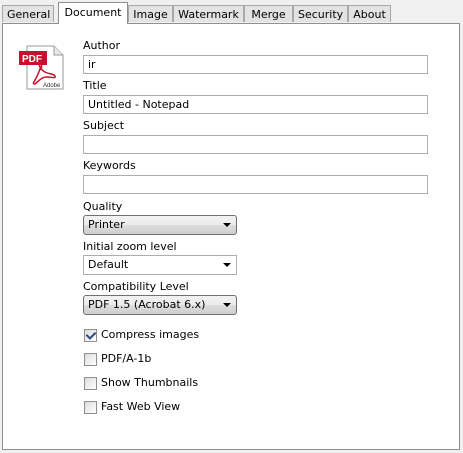 The height and width of the screenshot is (453, 463). What do you see at coordinates (52, 86) in the screenshot?
I see `adobe-brand-text: Adobe` at bounding box center [52, 86].